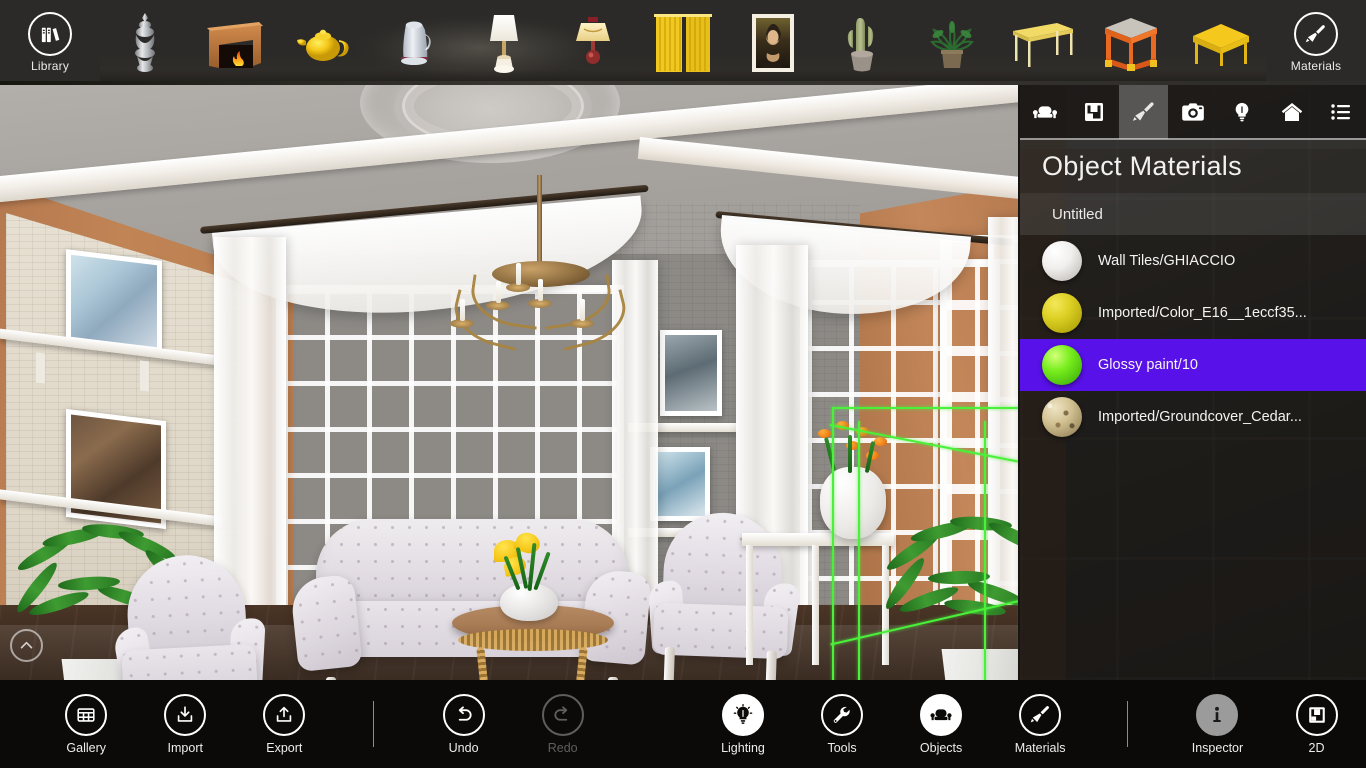 The image size is (1366, 768). I want to click on viewport-collapse-button, so click(26, 645).